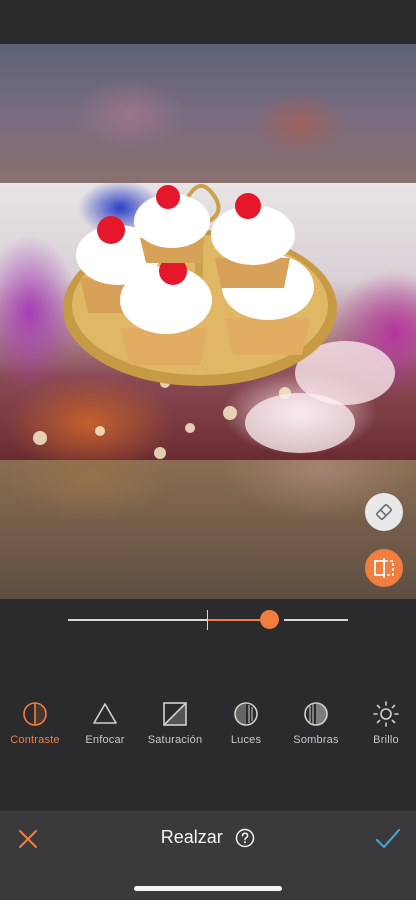  Describe the element at coordinates (246, 740) in the screenshot. I see `tool-label: Luces` at that location.